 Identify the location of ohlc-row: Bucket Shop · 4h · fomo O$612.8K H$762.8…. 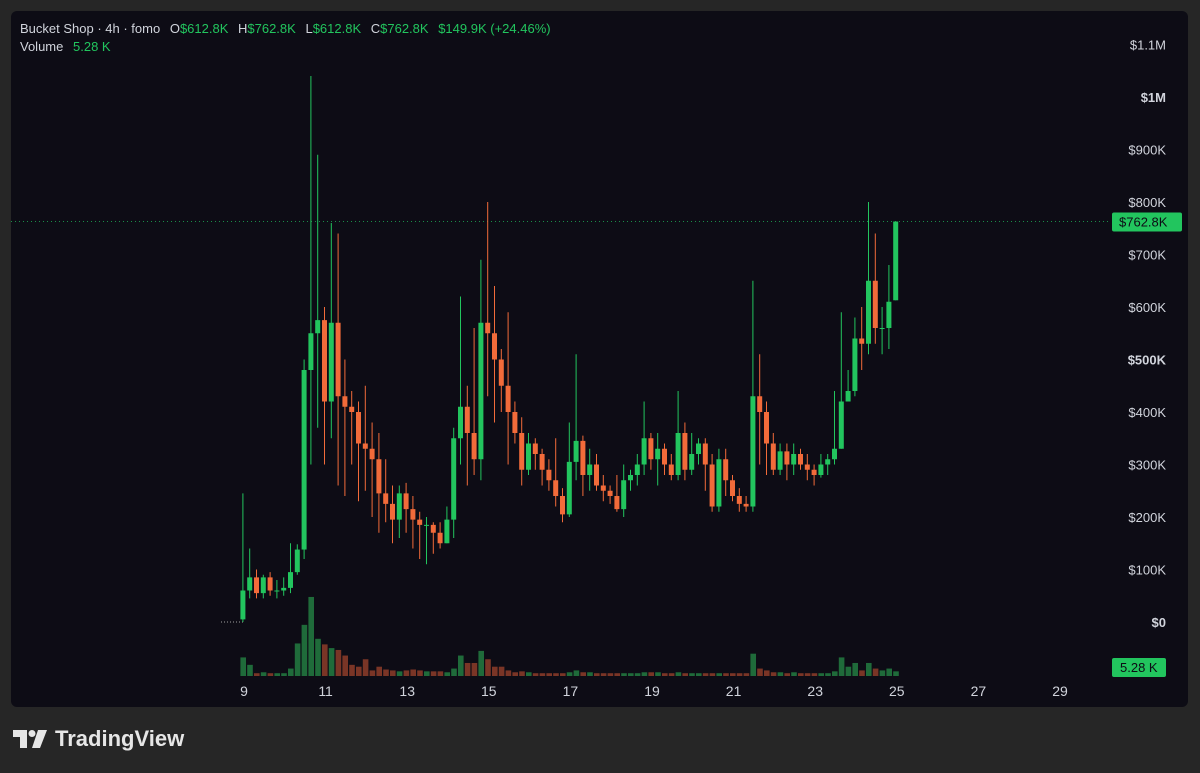
(285, 29).